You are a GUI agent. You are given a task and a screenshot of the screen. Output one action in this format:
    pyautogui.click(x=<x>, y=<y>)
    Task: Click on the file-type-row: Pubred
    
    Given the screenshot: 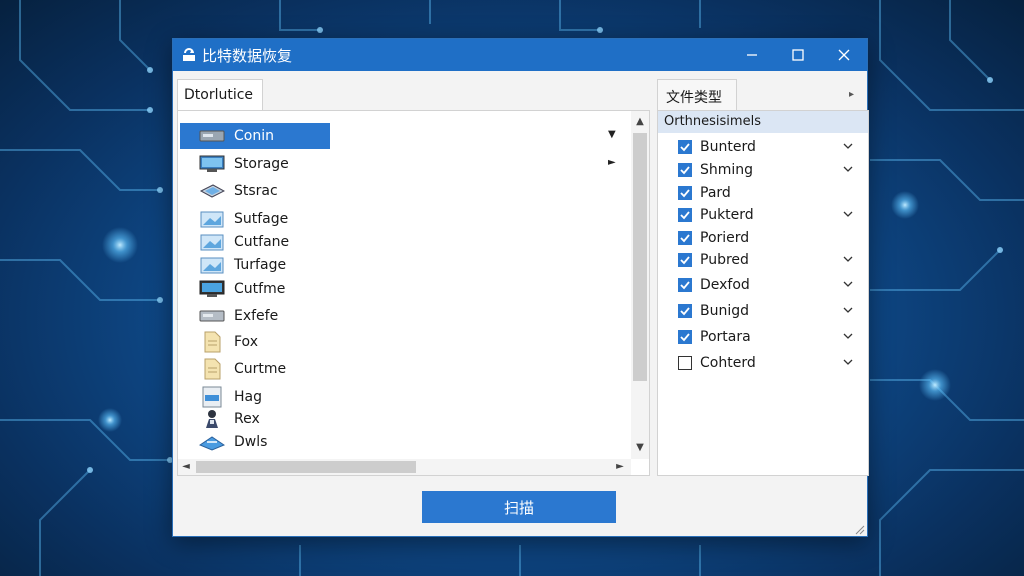 What is the action you would take?
    pyautogui.click(x=763, y=260)
    